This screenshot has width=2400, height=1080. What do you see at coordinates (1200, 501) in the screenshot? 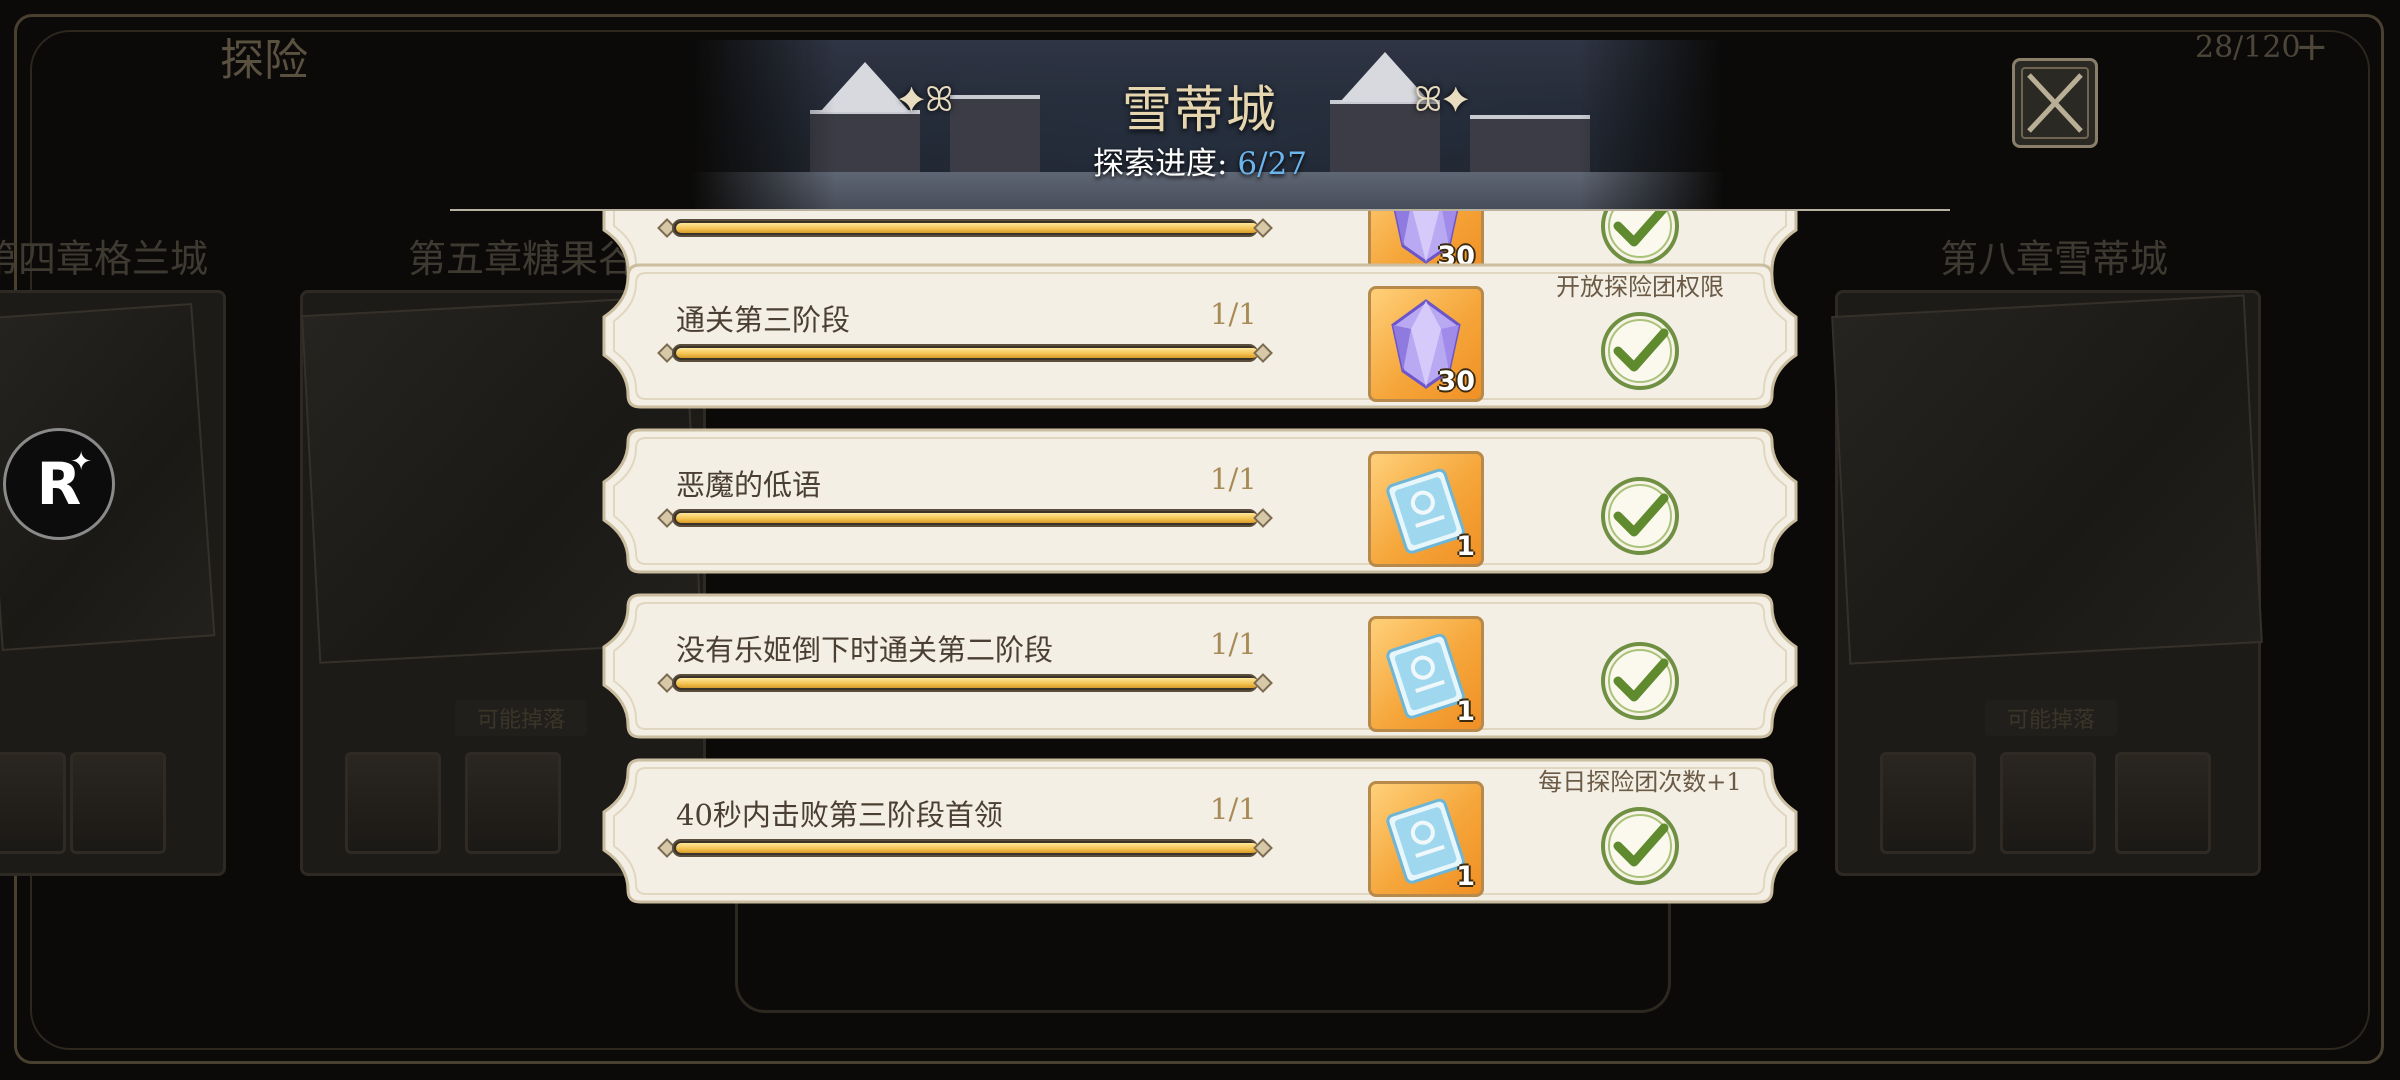
I see `task-card: 恶魔的低语 1/1 1` at bounding box center [1200, 501].